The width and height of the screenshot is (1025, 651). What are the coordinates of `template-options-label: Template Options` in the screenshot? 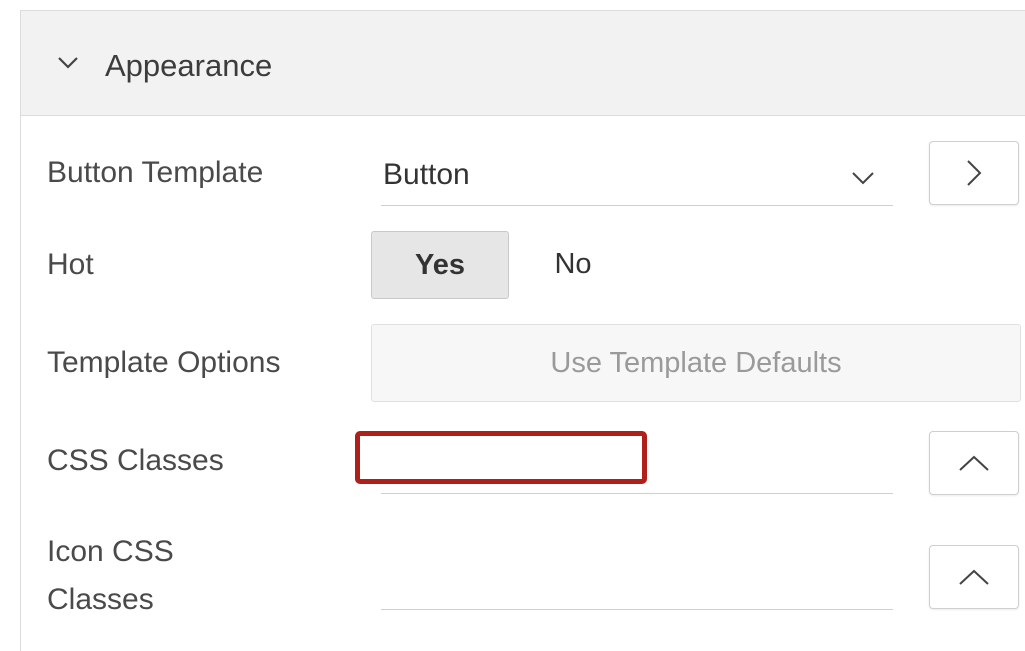 It's located at (164, 362).